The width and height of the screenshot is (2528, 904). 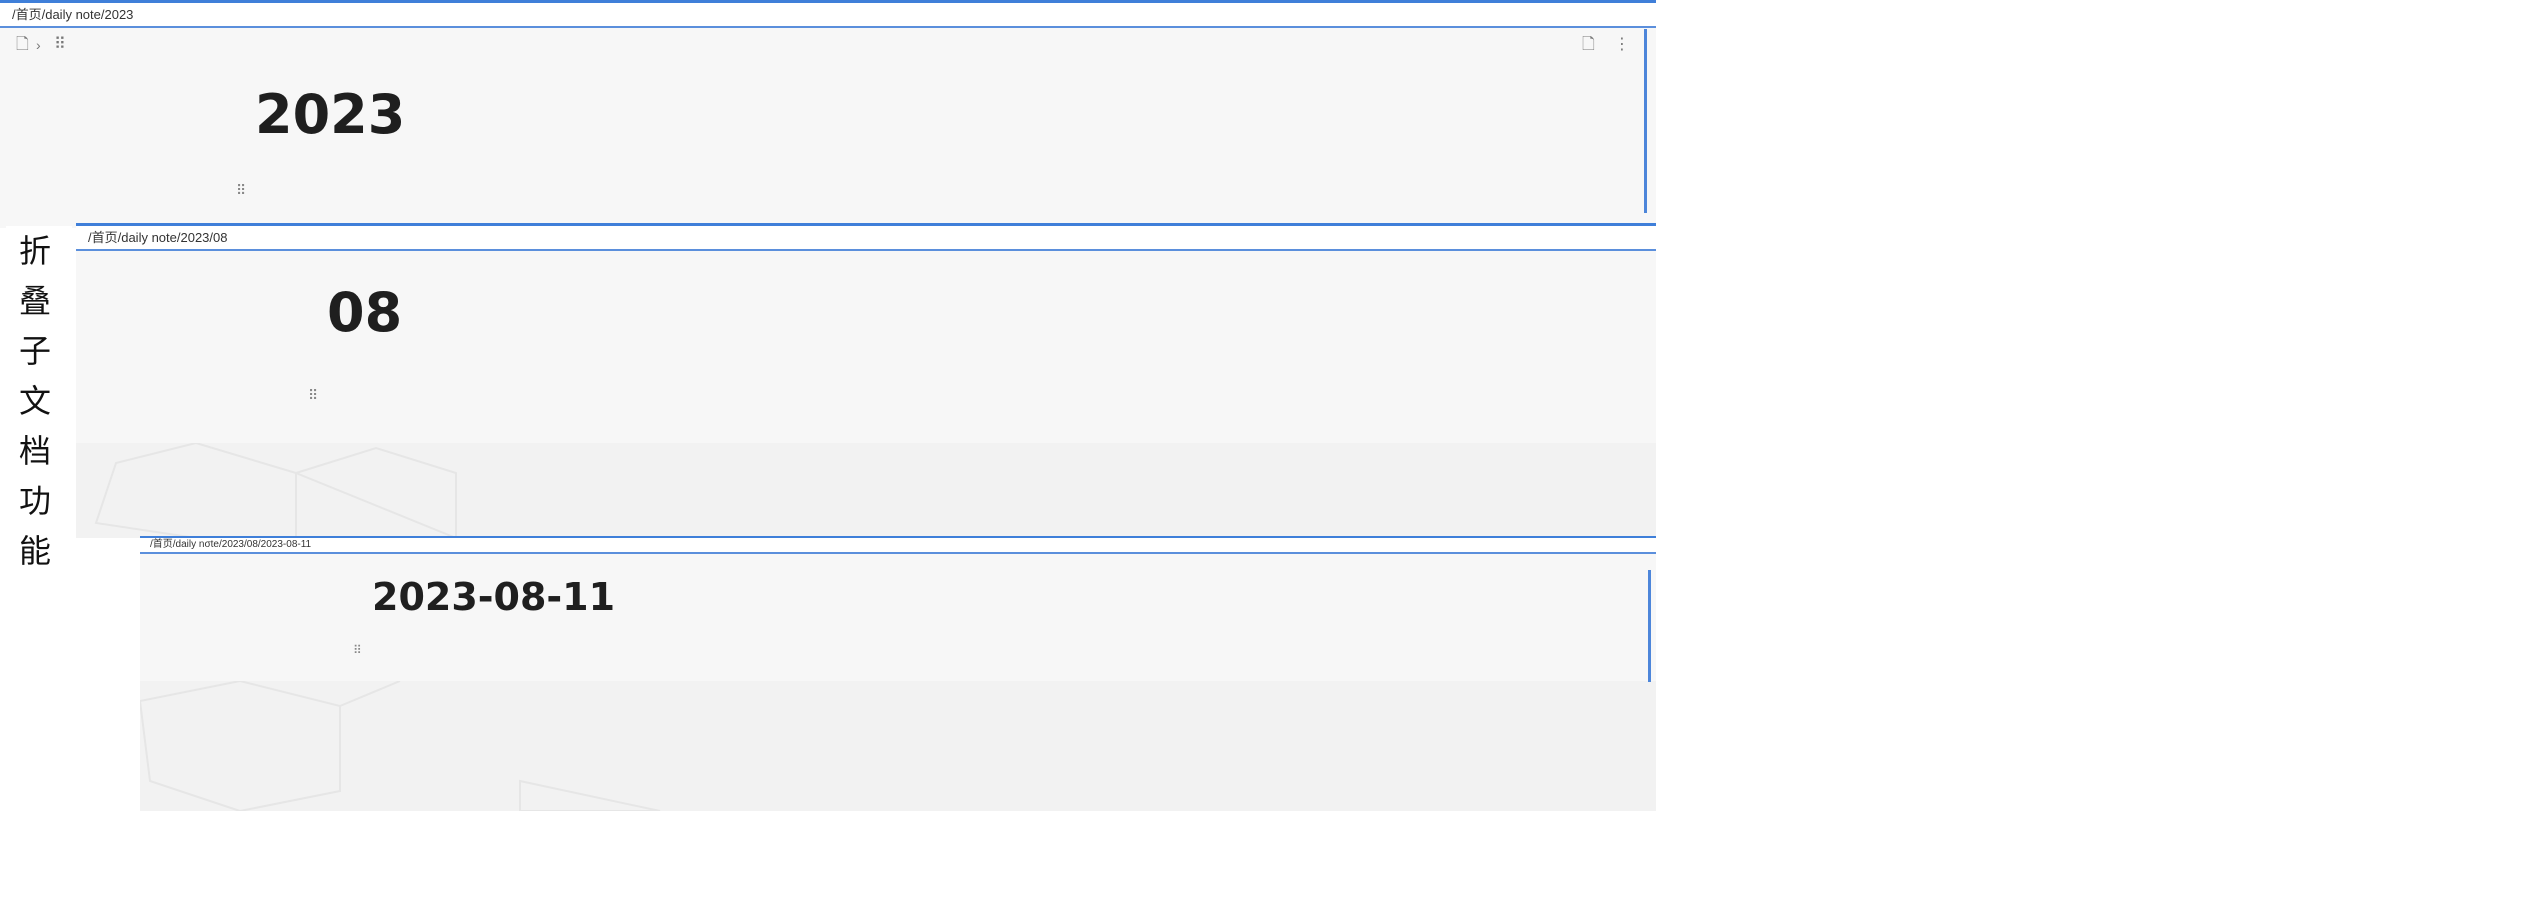 I want to click on doc-title: 08, so click(x=364, y=313).